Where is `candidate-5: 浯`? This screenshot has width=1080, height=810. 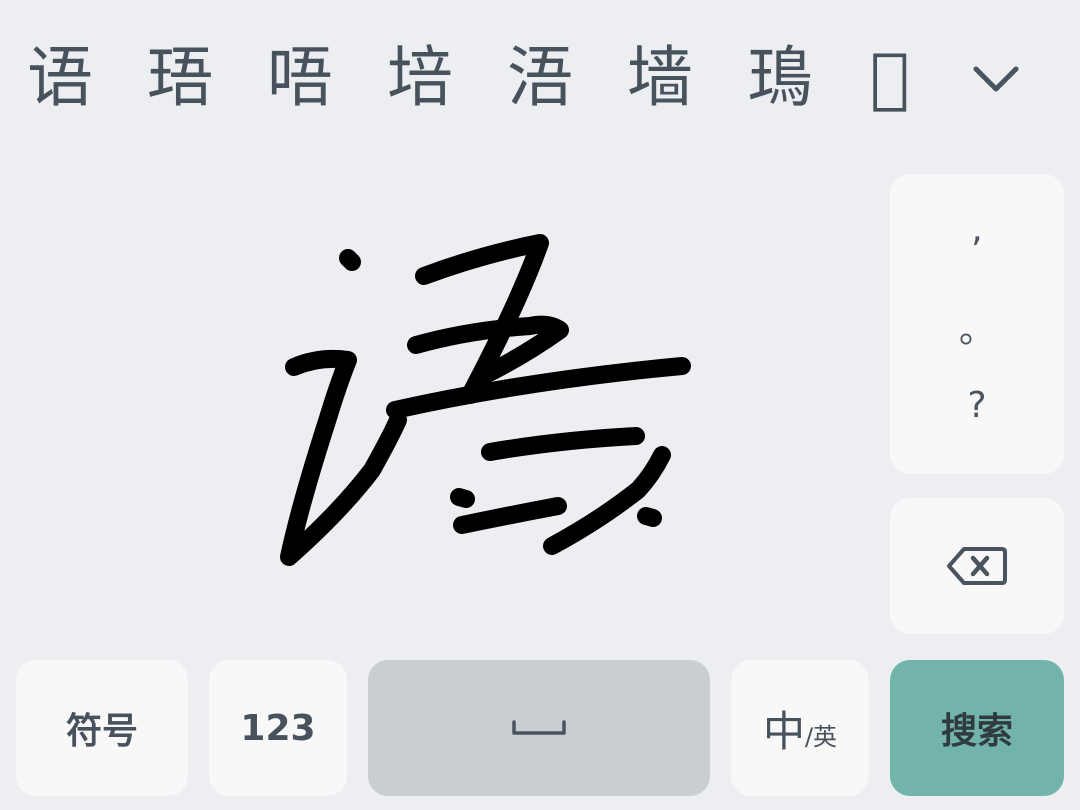
candidate-5: 浯 is located at coordinates (540, 78).